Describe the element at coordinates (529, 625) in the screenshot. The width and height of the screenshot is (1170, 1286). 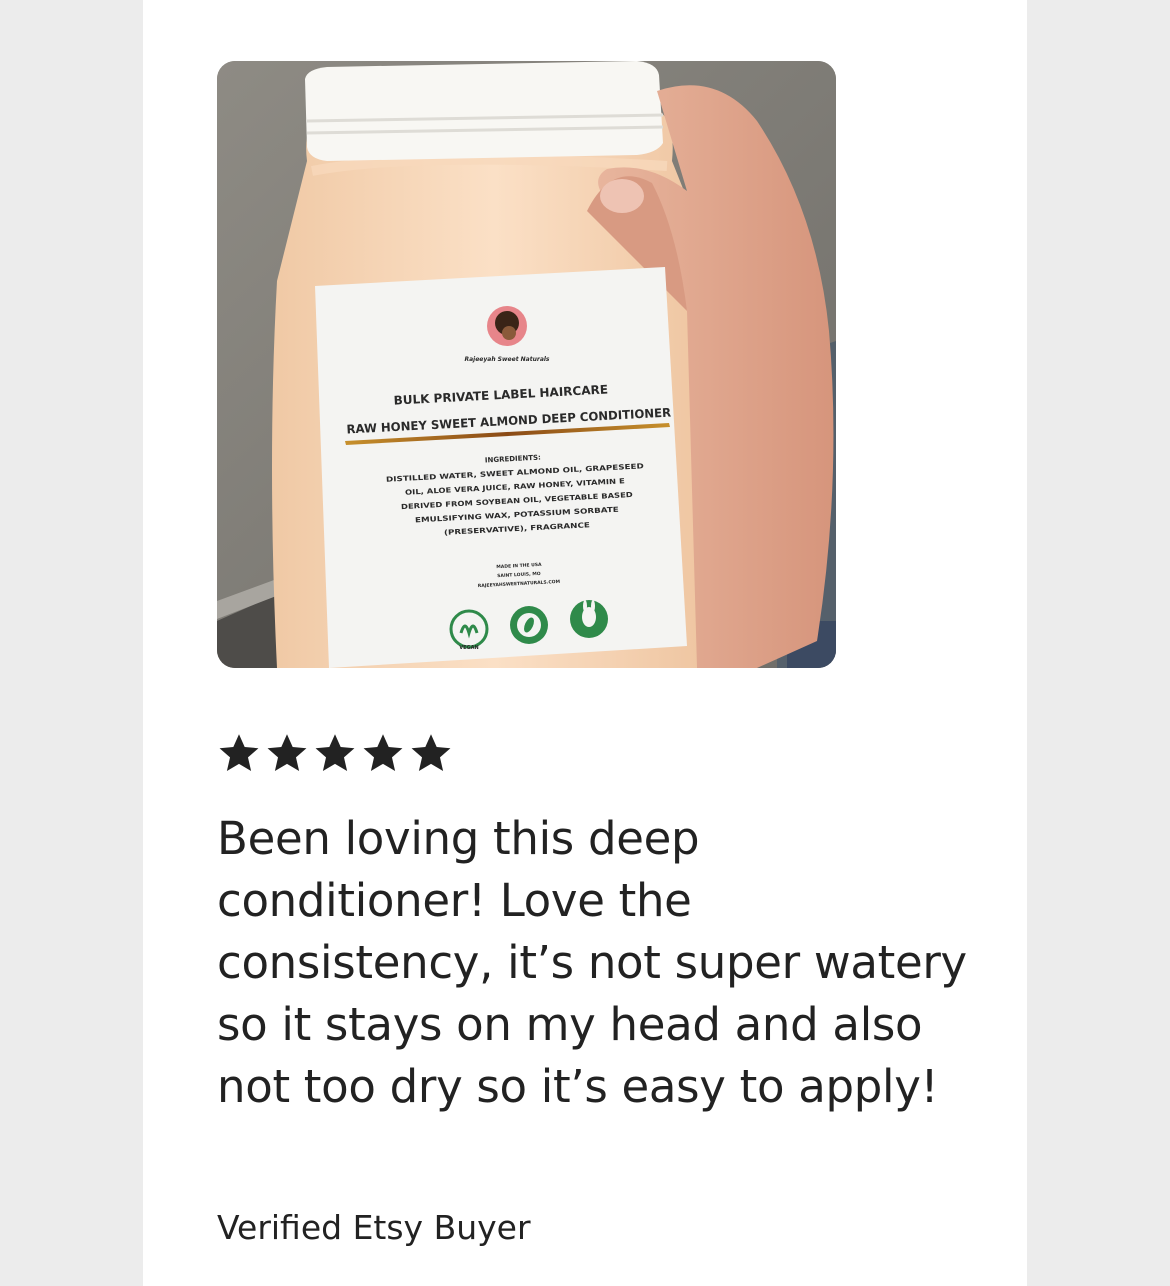
I see `organic-badge-icon` at that location.